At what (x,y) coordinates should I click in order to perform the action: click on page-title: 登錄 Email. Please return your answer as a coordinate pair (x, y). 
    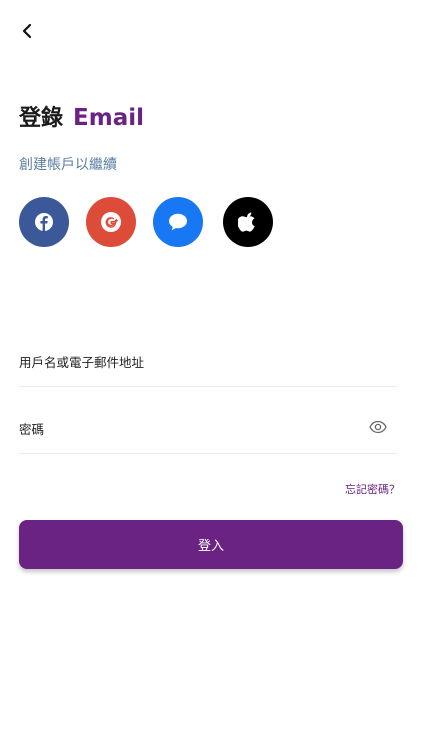
    Looking at the image, I should click on (81, 116).